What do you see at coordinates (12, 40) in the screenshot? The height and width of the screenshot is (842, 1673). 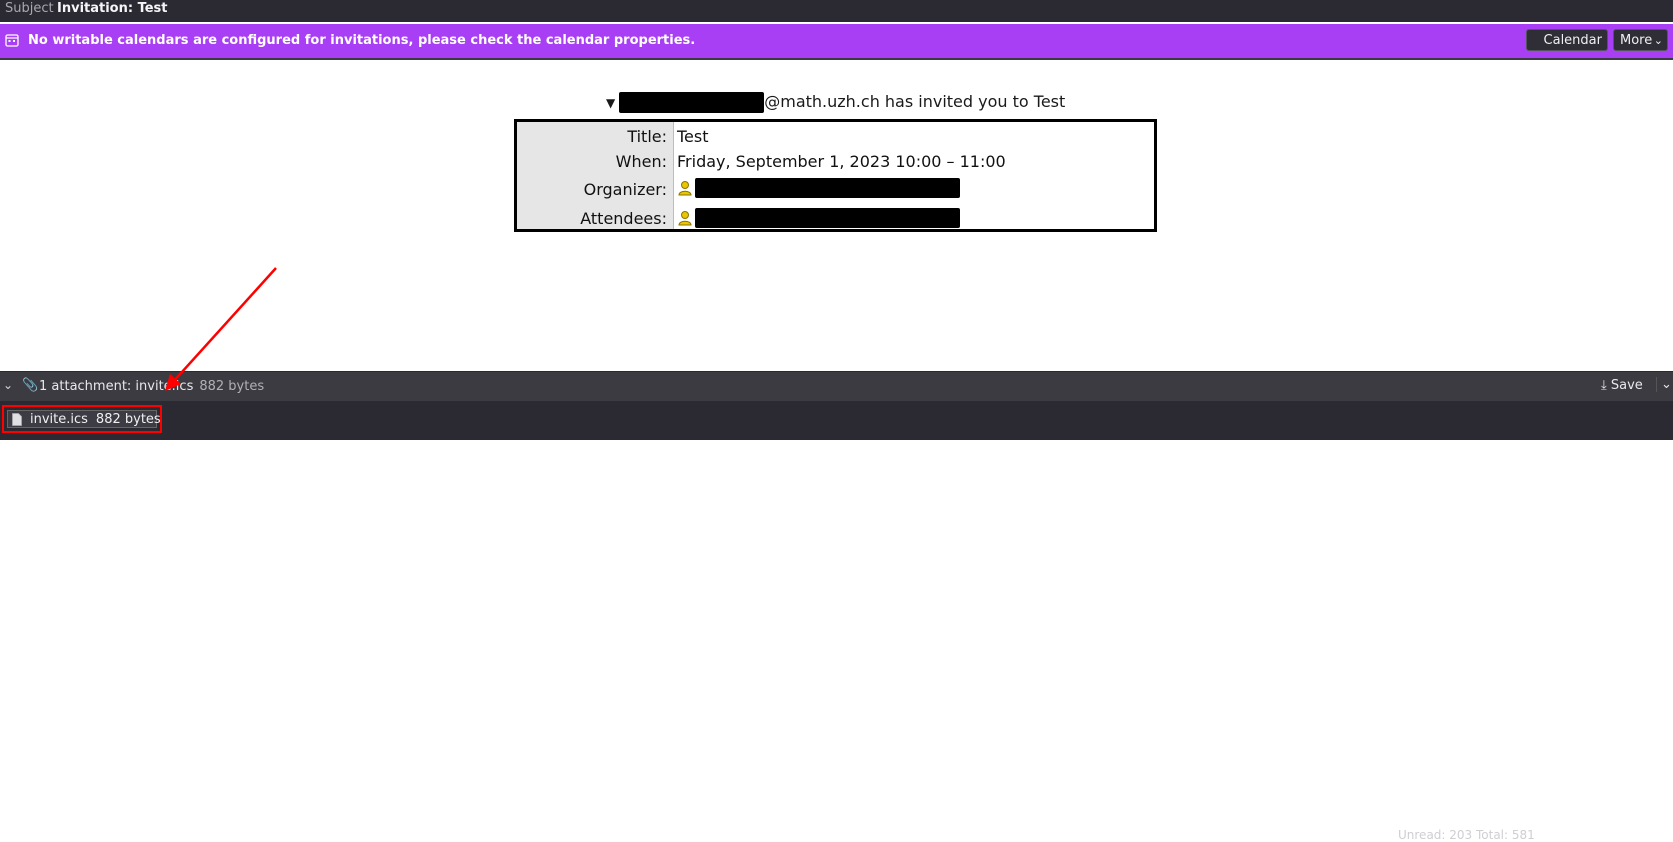 I see `calendar-icon` at bounding box center [12, 40].